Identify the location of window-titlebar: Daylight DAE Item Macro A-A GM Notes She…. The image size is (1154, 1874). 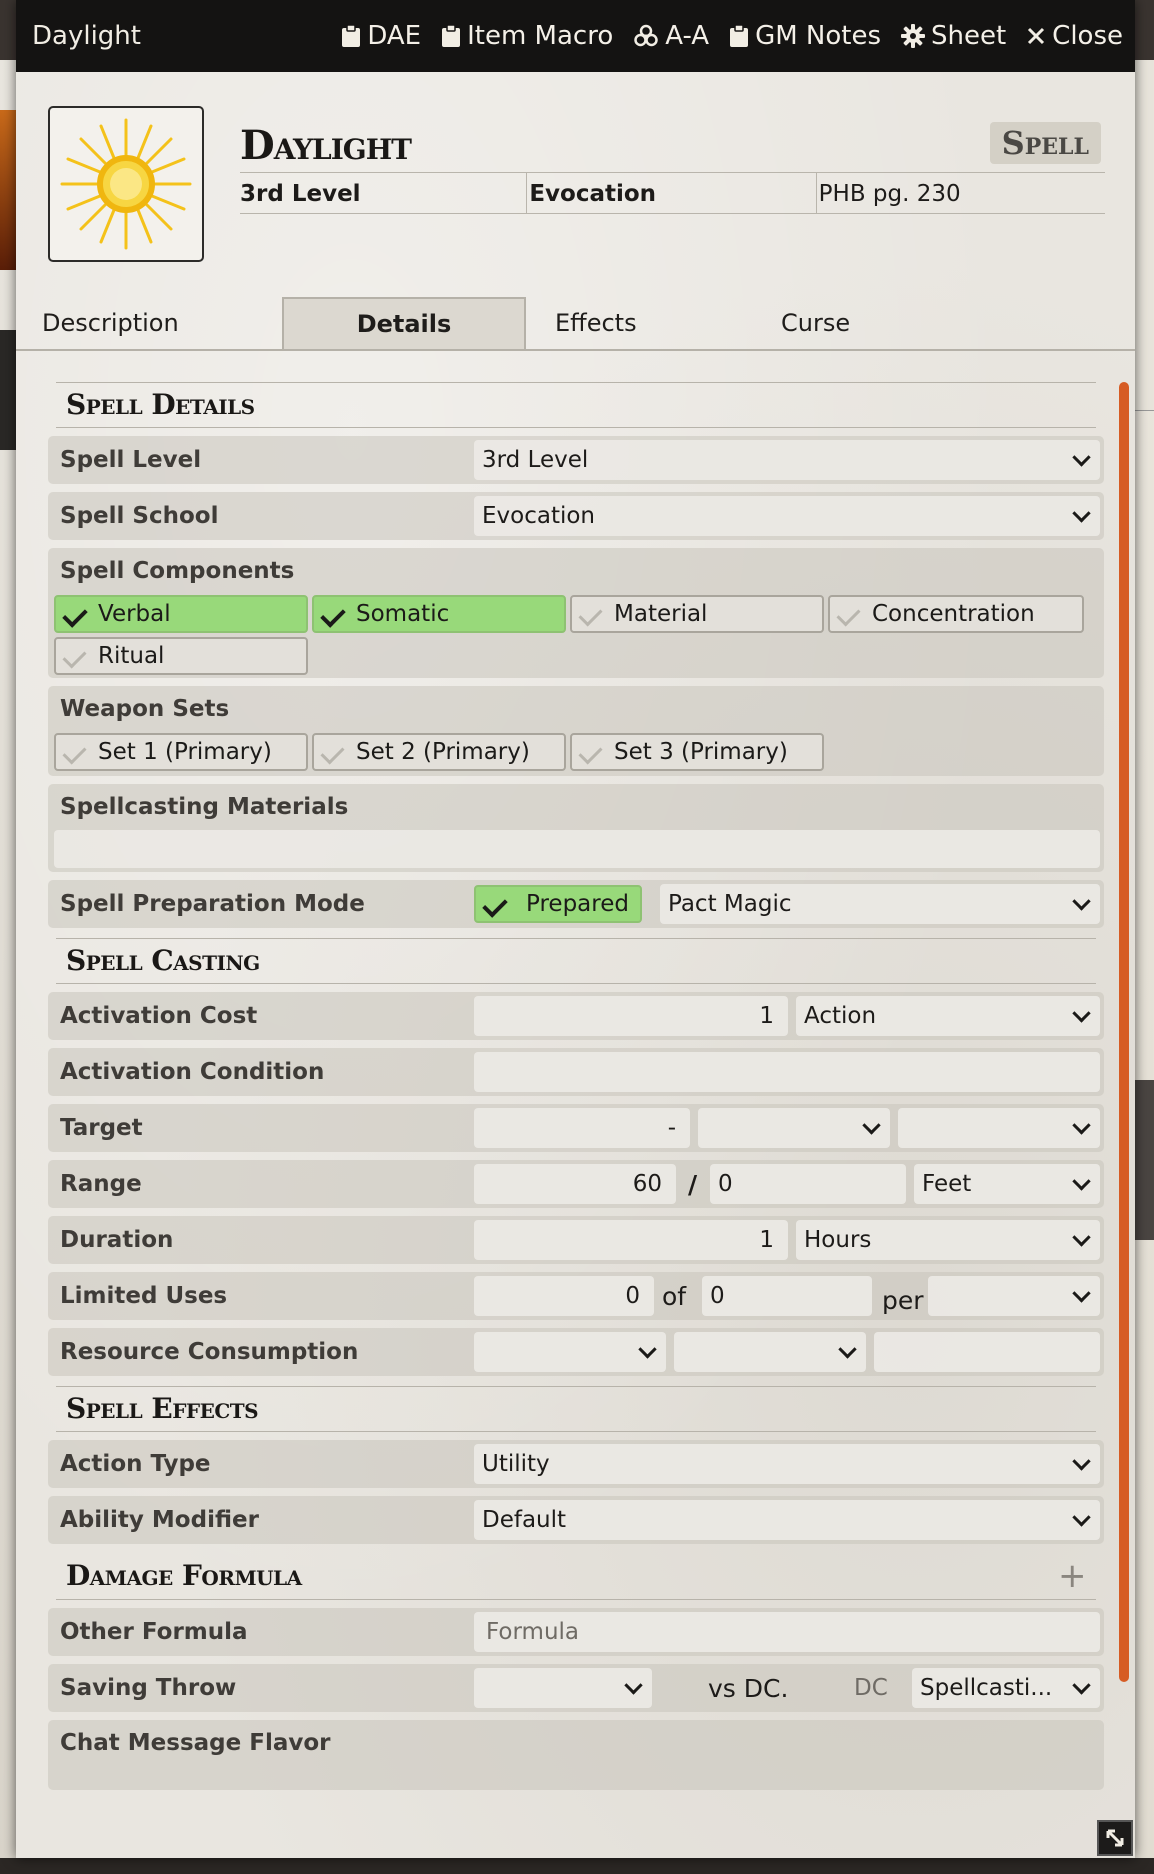
(575, 36).